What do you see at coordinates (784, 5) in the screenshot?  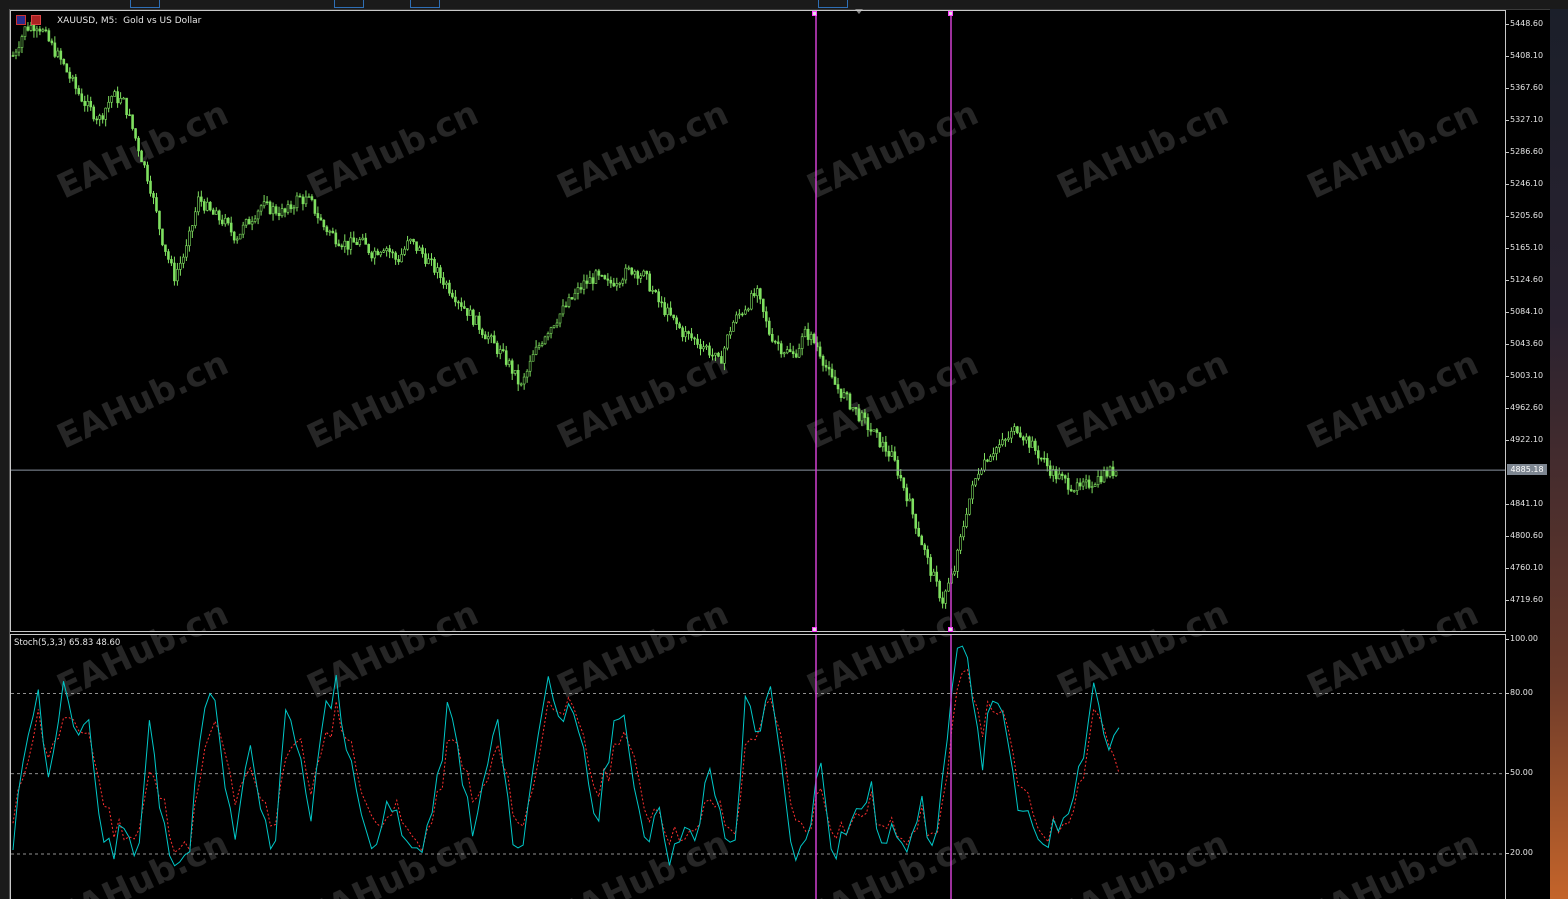 I see `toolbar-strip` at bounding box center [784, 5].